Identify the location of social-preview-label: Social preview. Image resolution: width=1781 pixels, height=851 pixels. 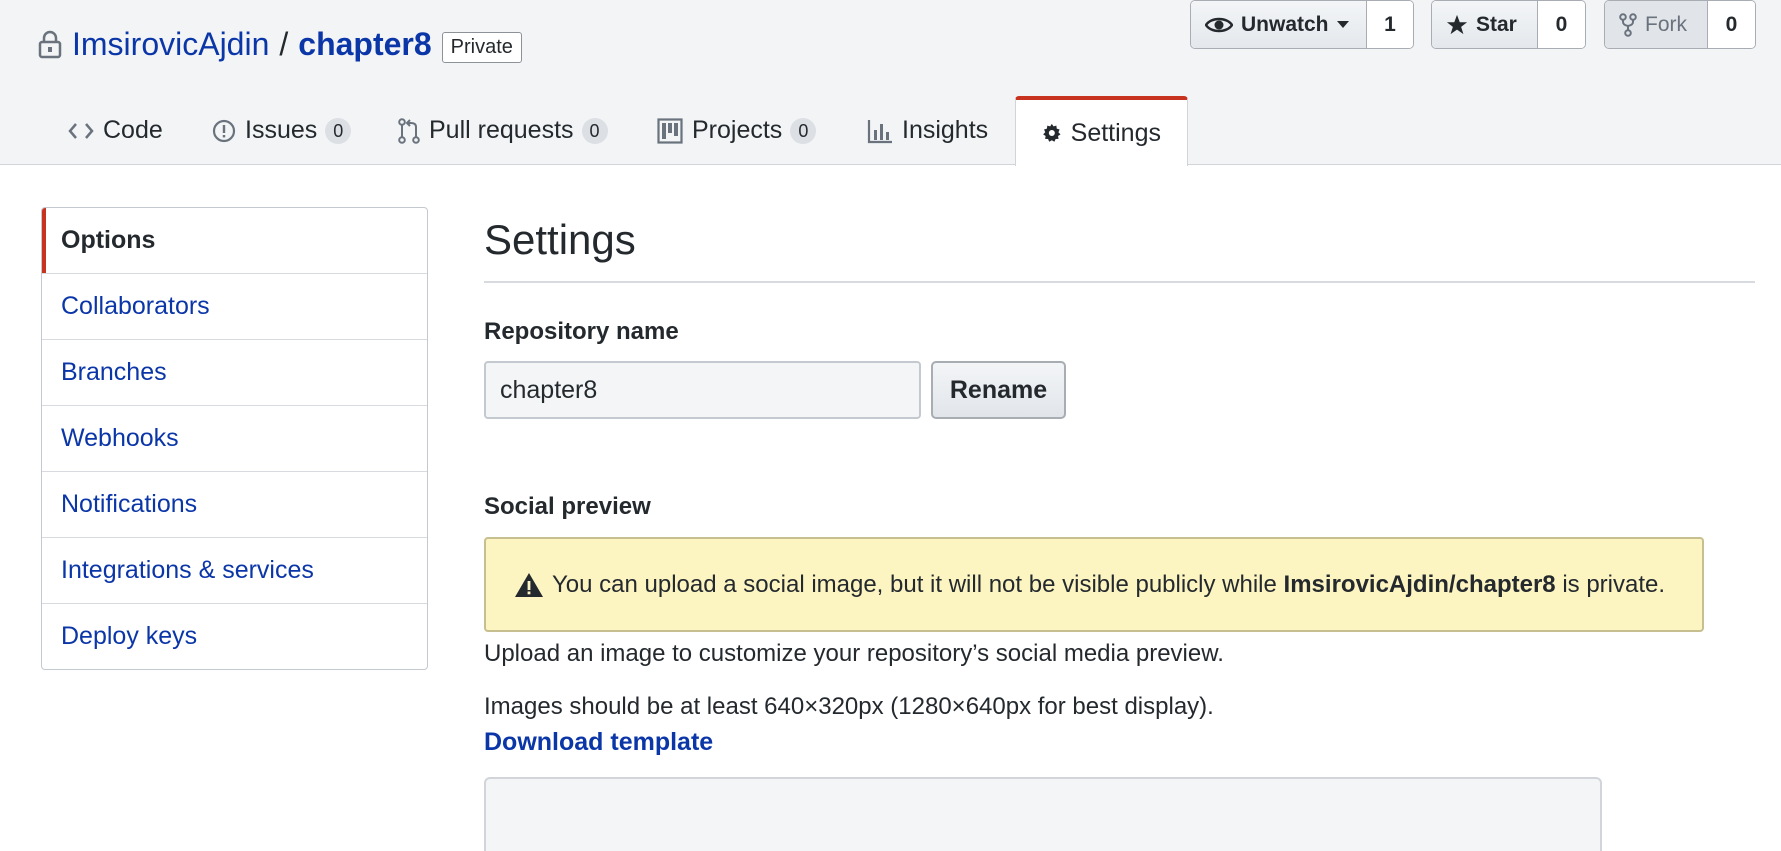
(567, 506).